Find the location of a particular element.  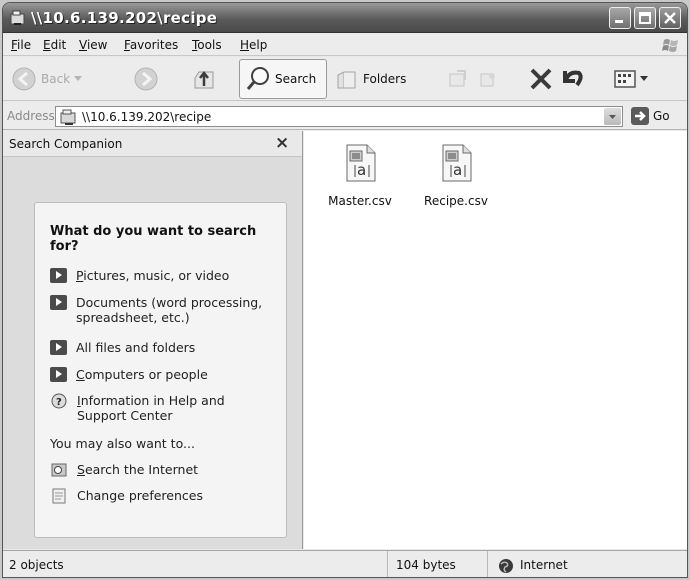

menu-favorites: Favorites is located at coordinates (151, 45).